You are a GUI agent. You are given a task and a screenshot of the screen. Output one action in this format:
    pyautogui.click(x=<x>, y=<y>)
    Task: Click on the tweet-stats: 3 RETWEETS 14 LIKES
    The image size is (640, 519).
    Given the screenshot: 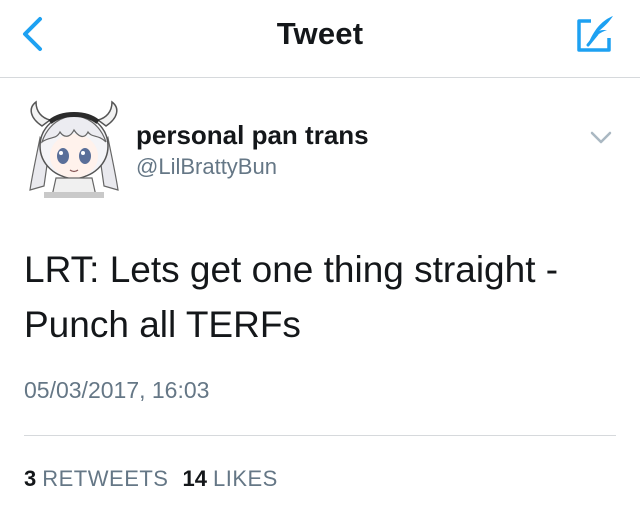 What is the action you would take?
    pyautogui.click(x=151, y=479)
    